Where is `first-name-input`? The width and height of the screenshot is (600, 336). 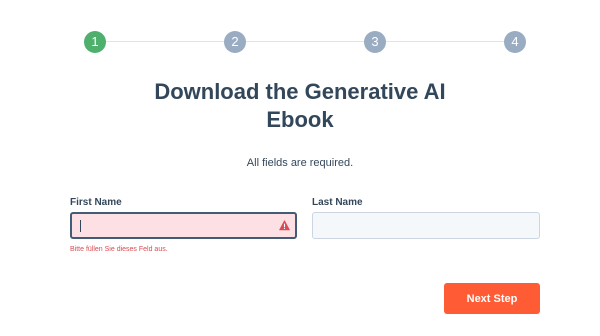
first-name-input is located at coordinates (183, 225).